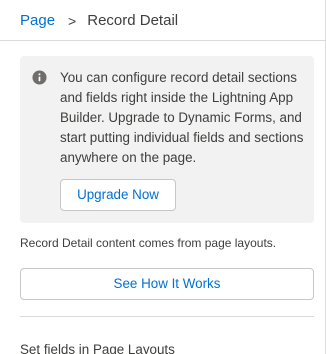 The width and height of the screenshot is (326, 354). Describe the element at coordinates (97, 348) in the screenshot. I see `page-layouts-section-label: Set fields in Page Layouts` at that location.